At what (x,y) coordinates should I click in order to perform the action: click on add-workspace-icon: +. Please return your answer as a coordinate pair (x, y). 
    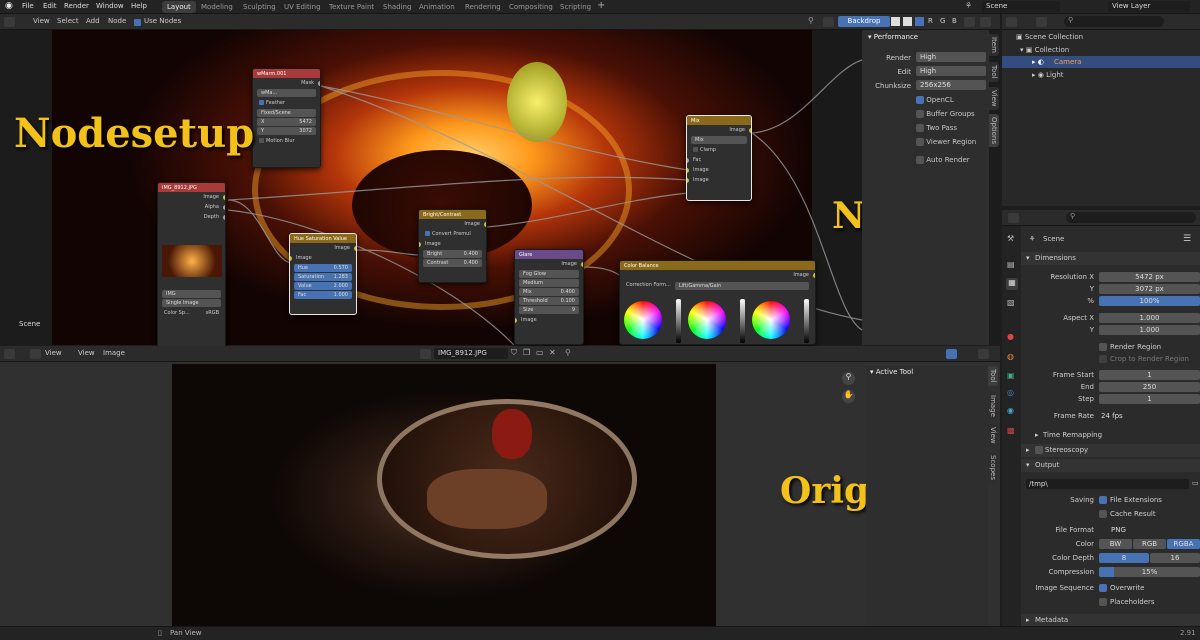
    Looking at the image, I should click on (601, 5).